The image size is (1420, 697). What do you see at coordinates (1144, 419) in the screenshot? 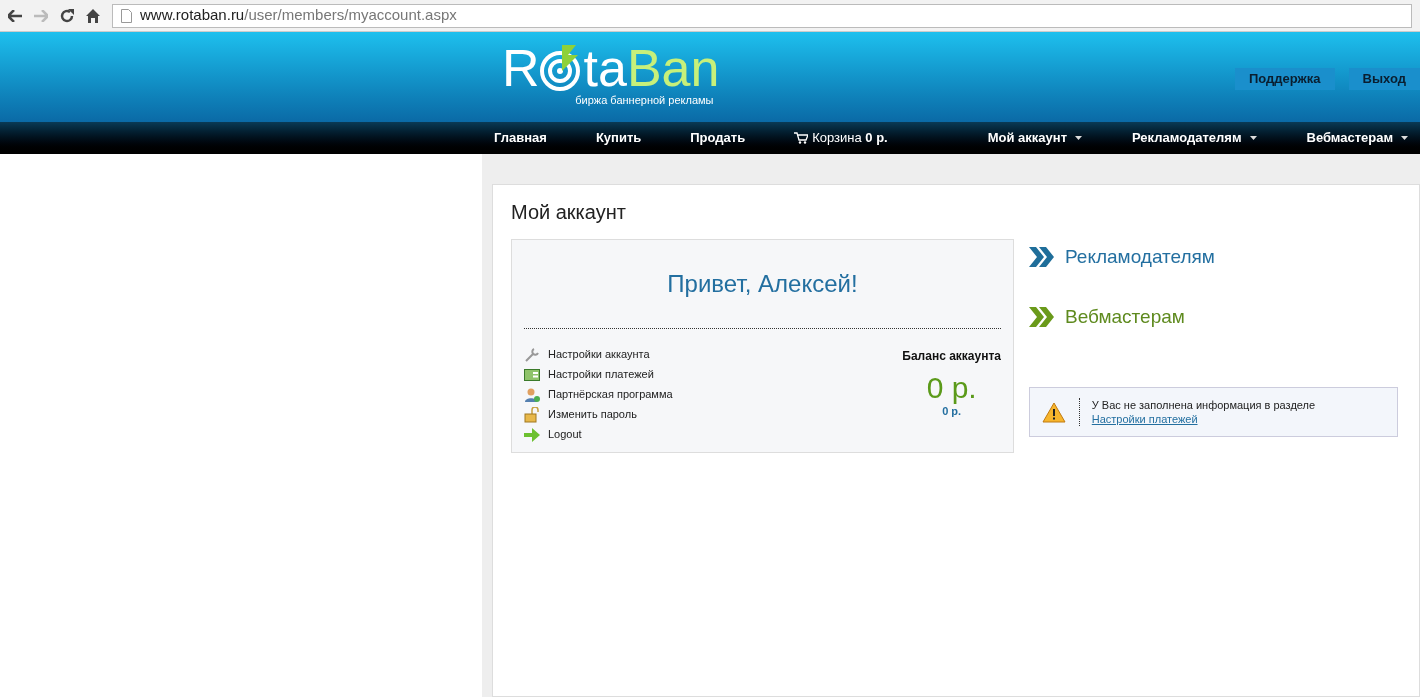
I see `payment-settings-link: Настройки платежей` at bounding box center [1144, 419].